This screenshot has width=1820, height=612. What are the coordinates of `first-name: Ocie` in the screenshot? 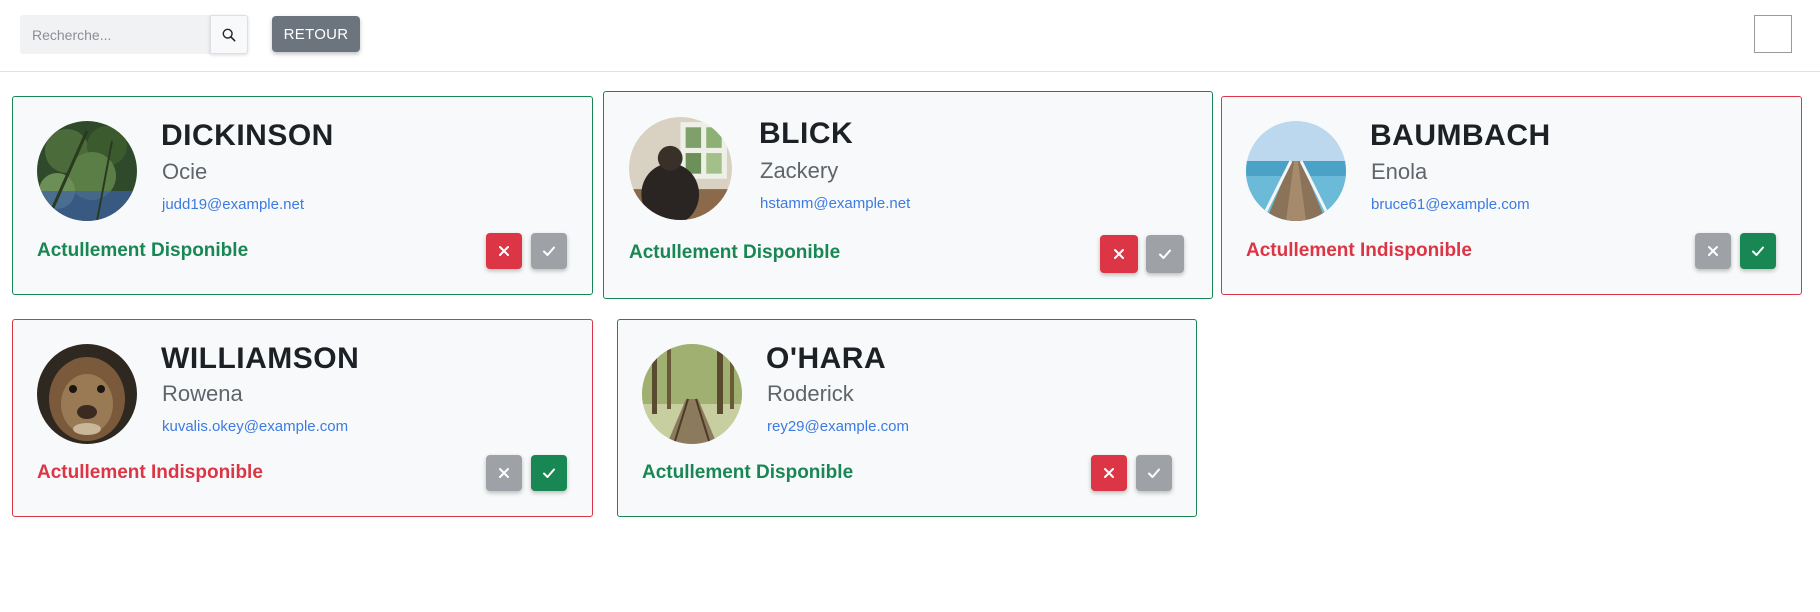 It's located at (185, 171).